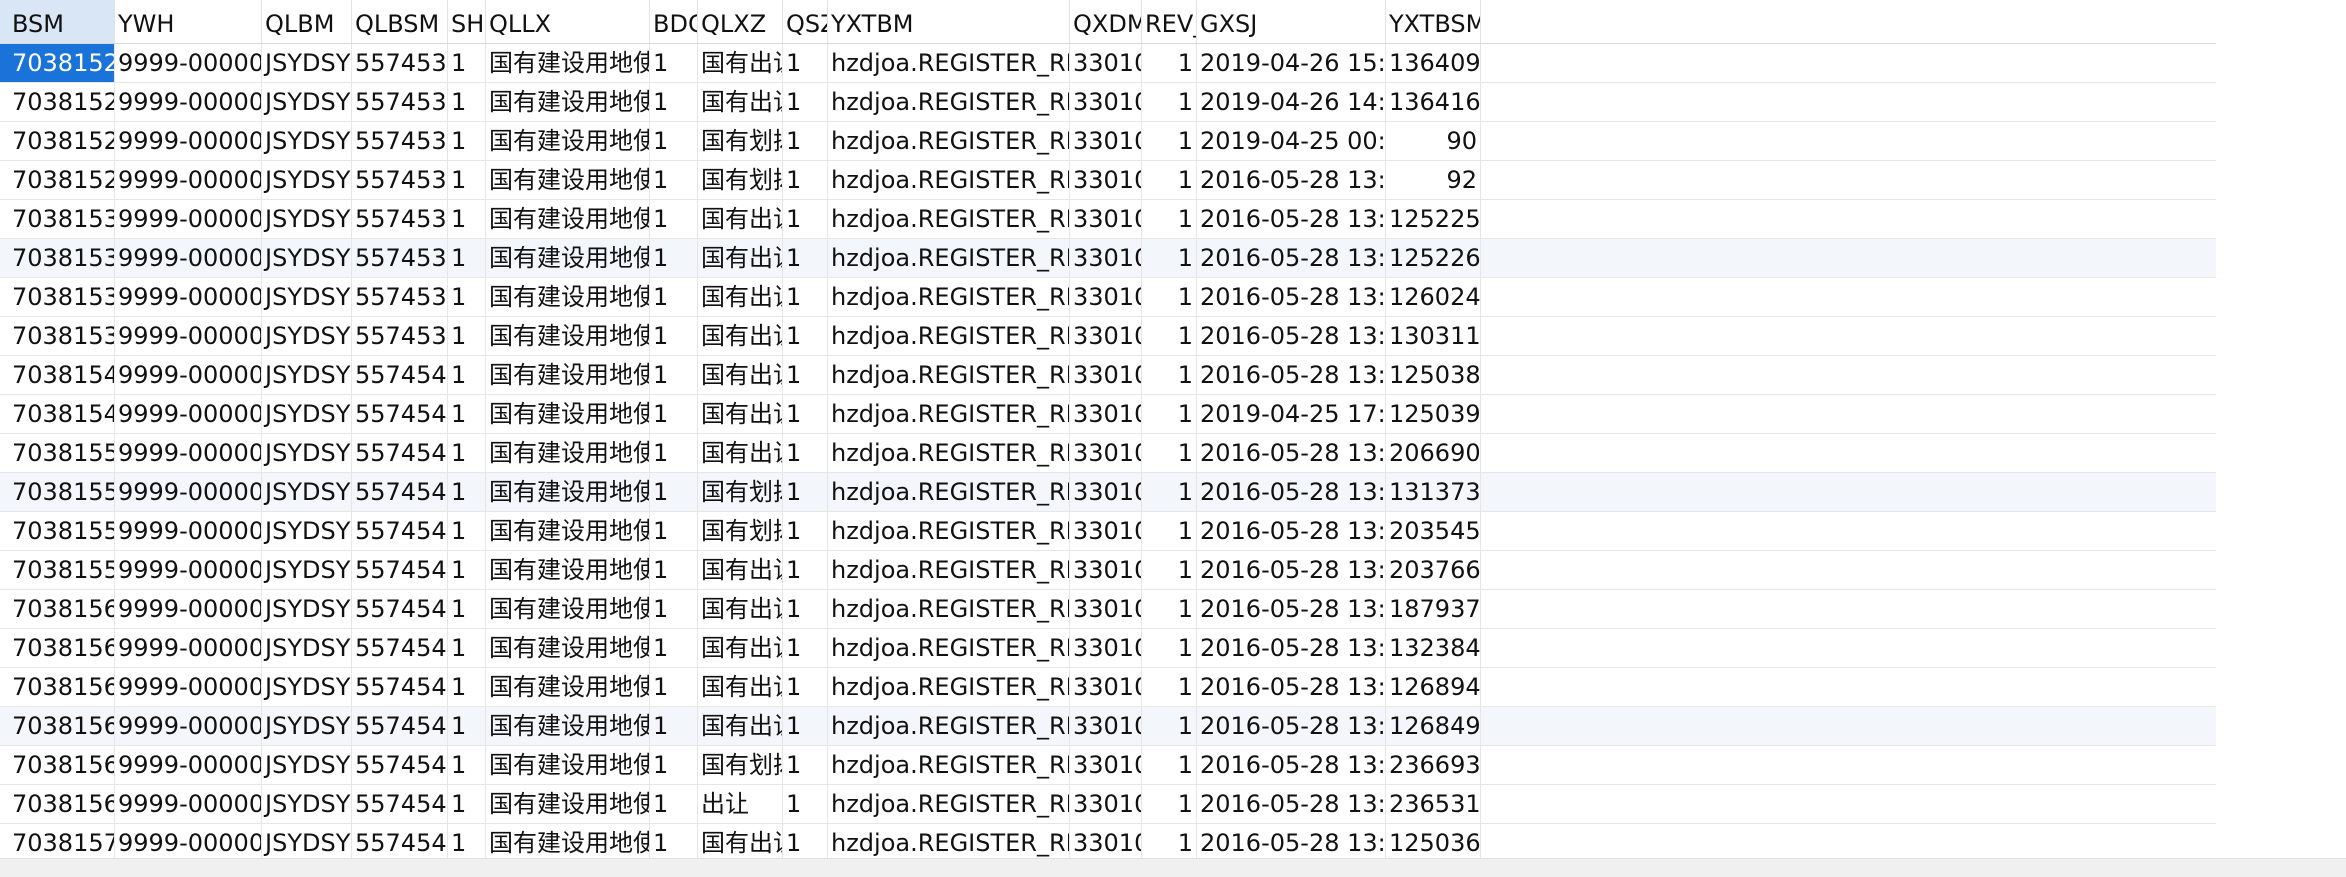 This screenshot has height=877, width=2346. I want to click on cell-yxtbsm: 92, so click(1433, 180).